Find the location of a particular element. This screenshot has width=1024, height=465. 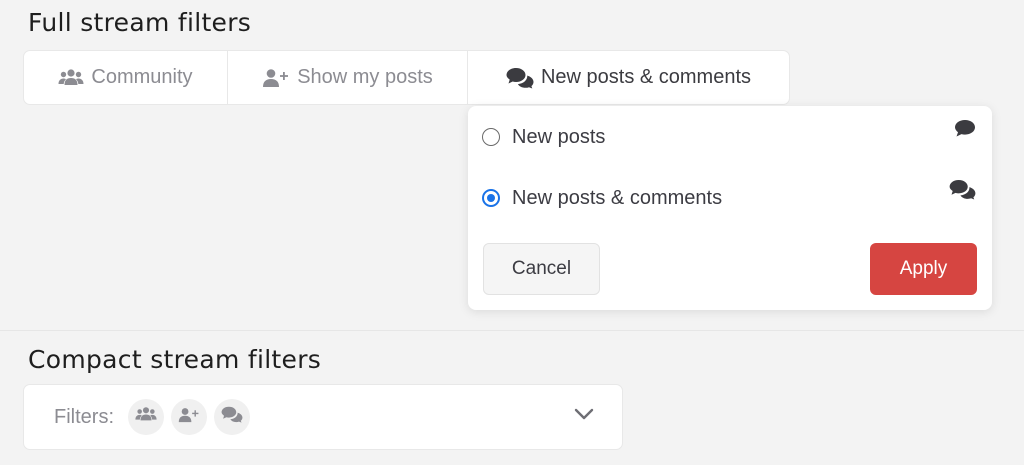

radio-new-posts is located at coordinates (491, 137).